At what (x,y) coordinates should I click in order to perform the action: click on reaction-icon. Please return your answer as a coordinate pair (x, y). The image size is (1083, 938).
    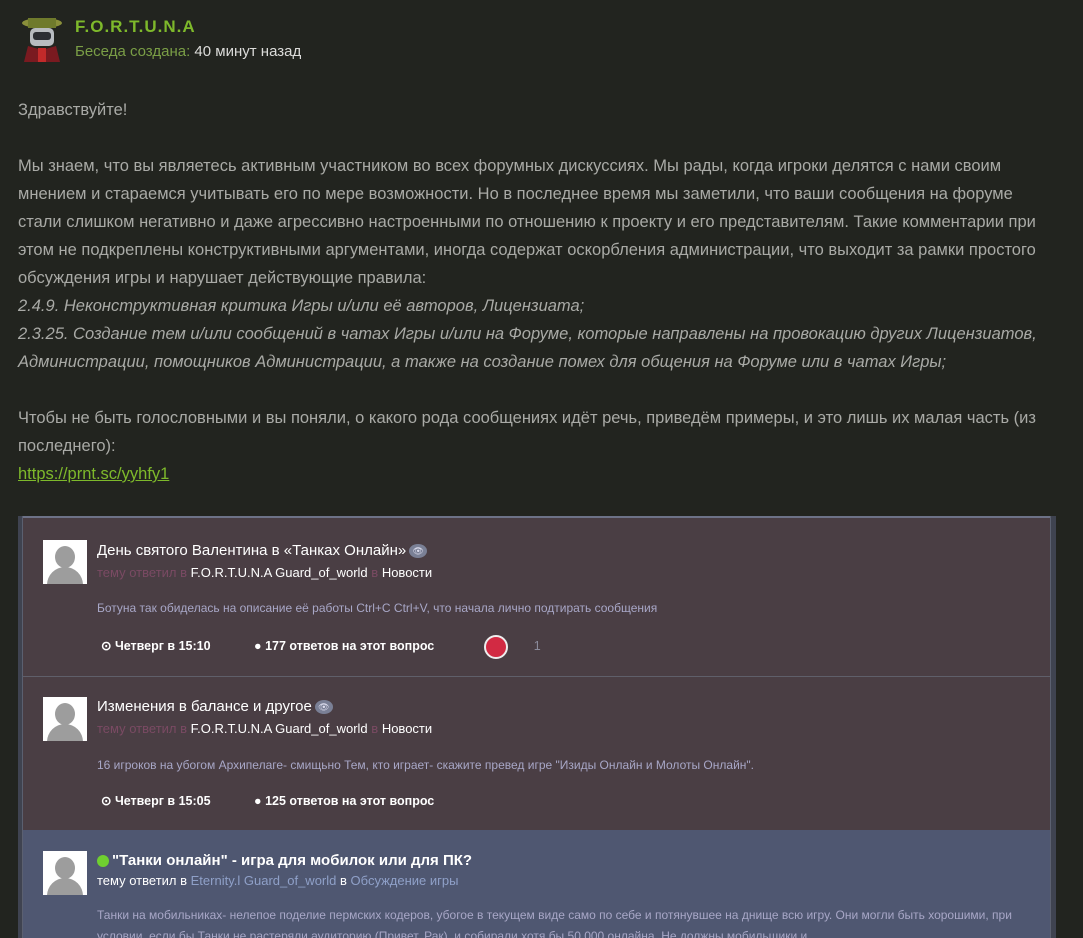
    Looking at the image, I should click on (495, 647).